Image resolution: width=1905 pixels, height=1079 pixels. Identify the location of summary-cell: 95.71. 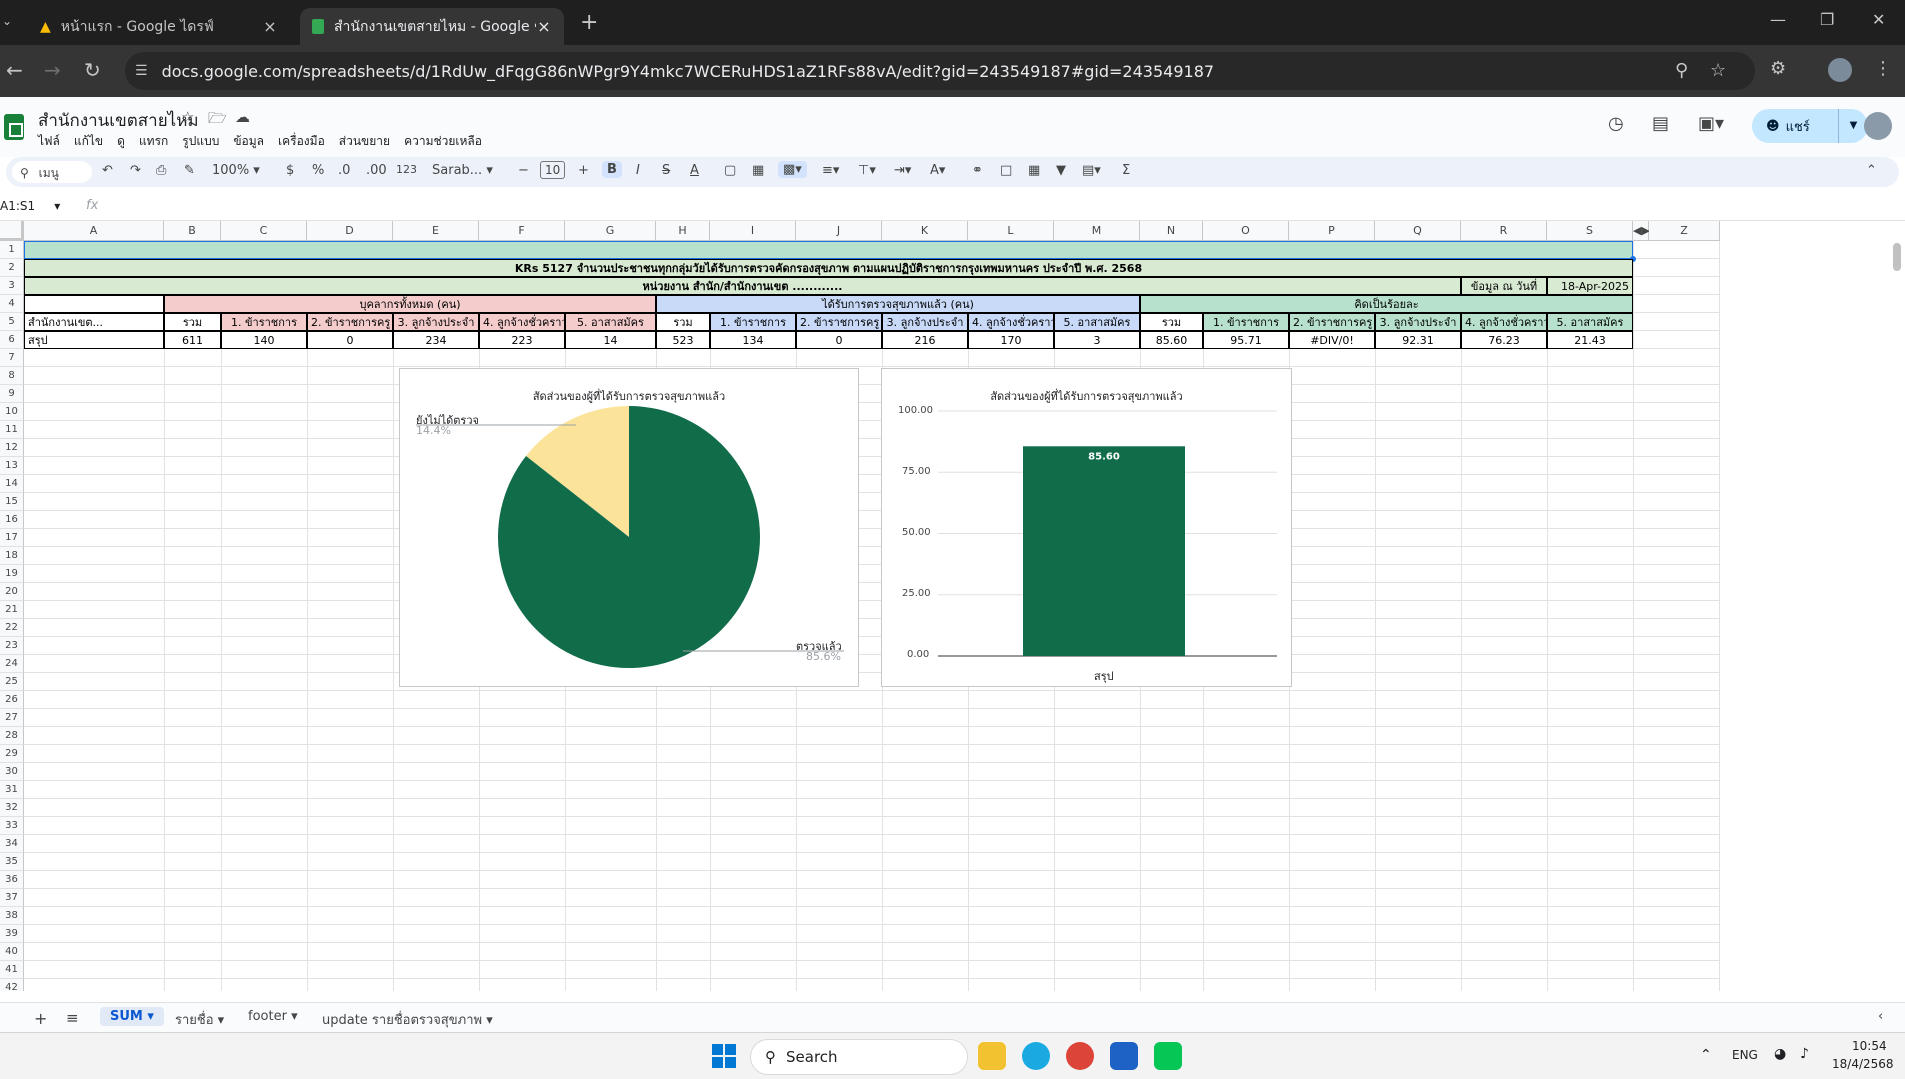
(1246, 340).